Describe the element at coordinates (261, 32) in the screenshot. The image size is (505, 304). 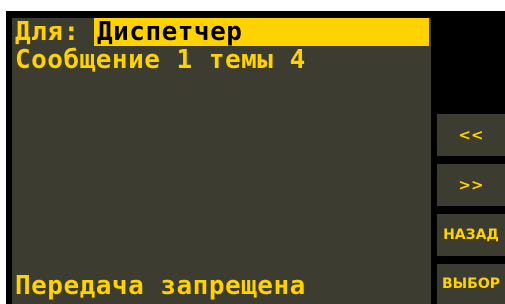
I see `recipient-field: Диспетчер` at that location.